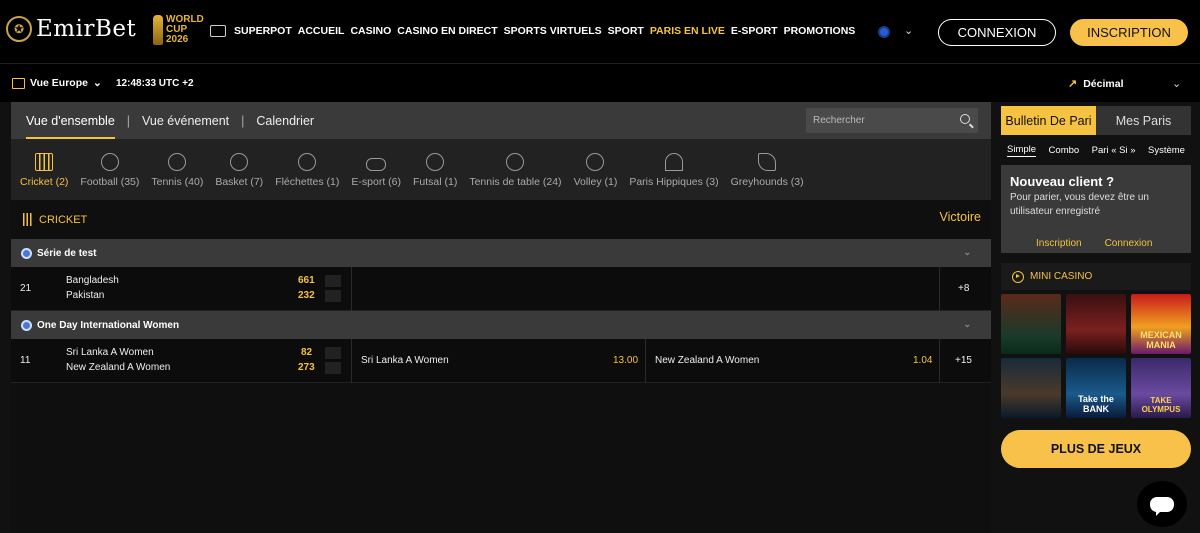  Describe the element at coordinates (321, 31) in the screenshot. I see `nav-accueil: ACCUEIL` at that location.